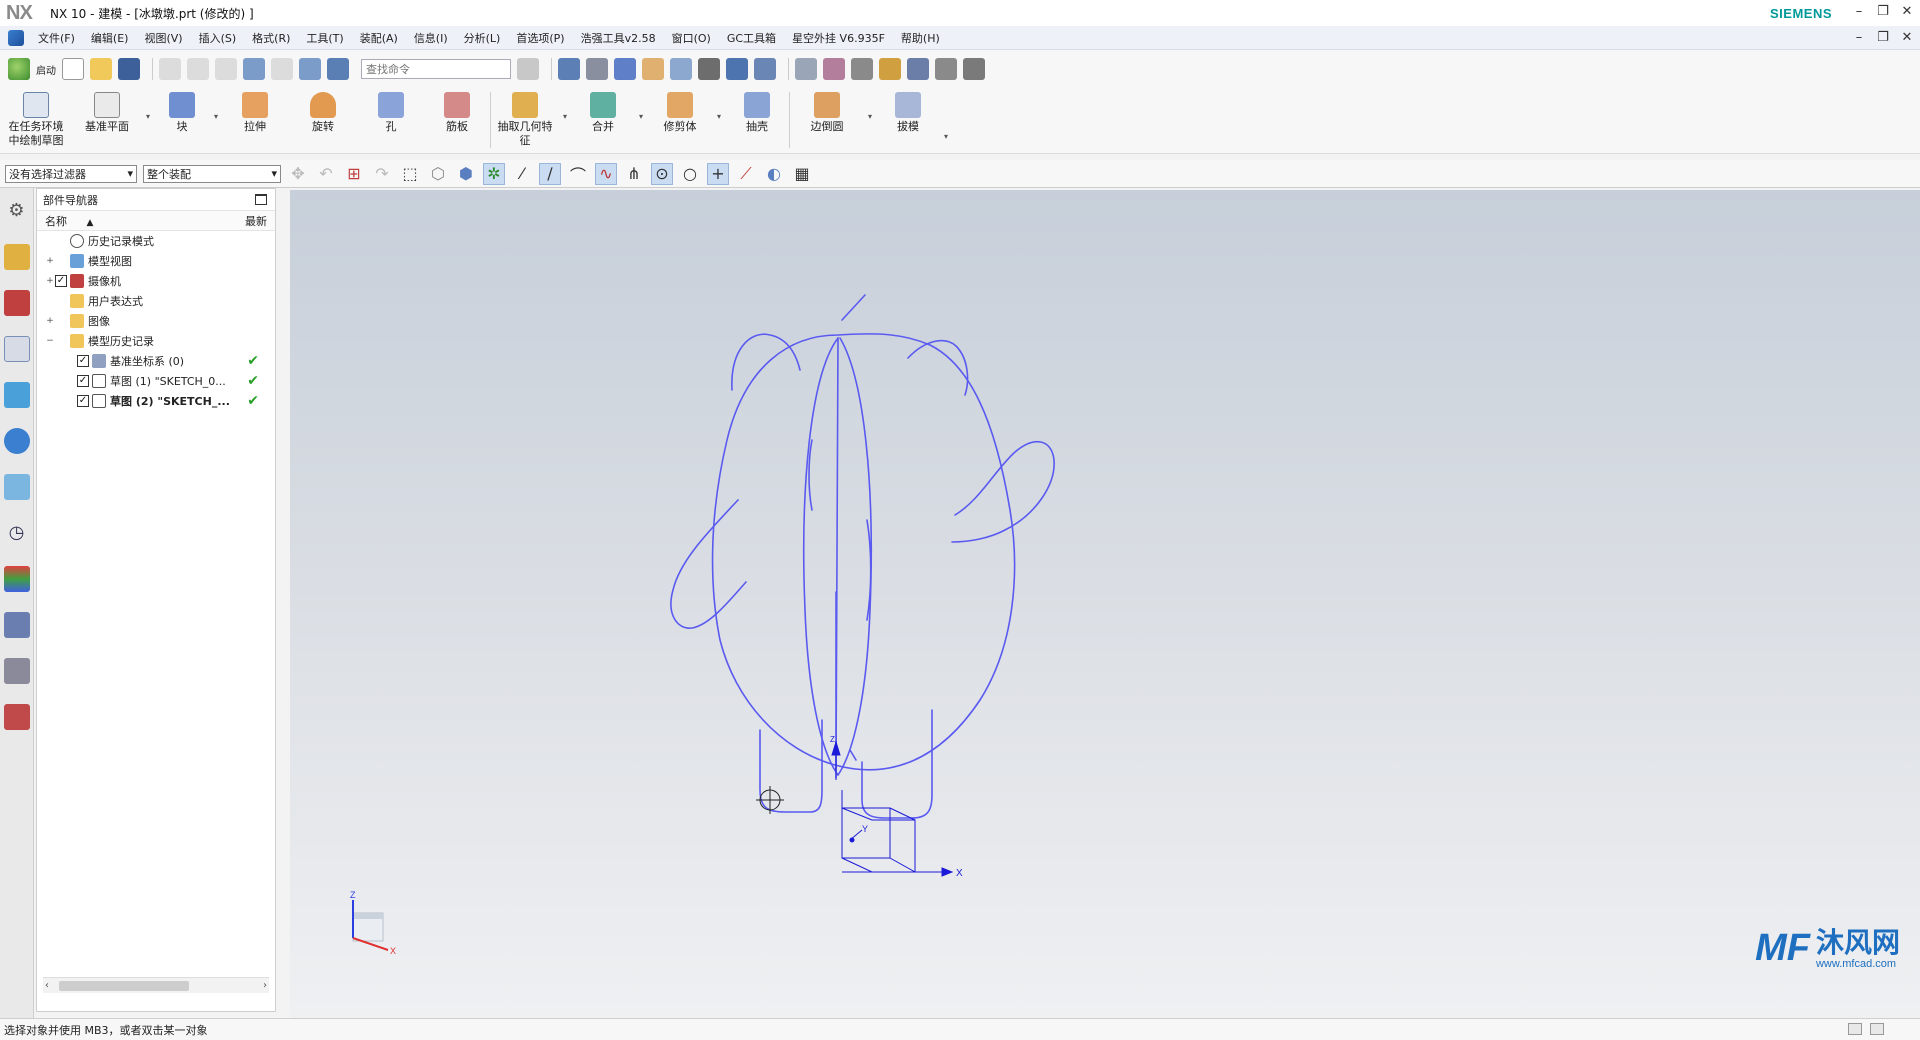  Describe the element at coordinates (156, 341) in the screenshot. I see `tree-node: − 模型历史记录` at that location.